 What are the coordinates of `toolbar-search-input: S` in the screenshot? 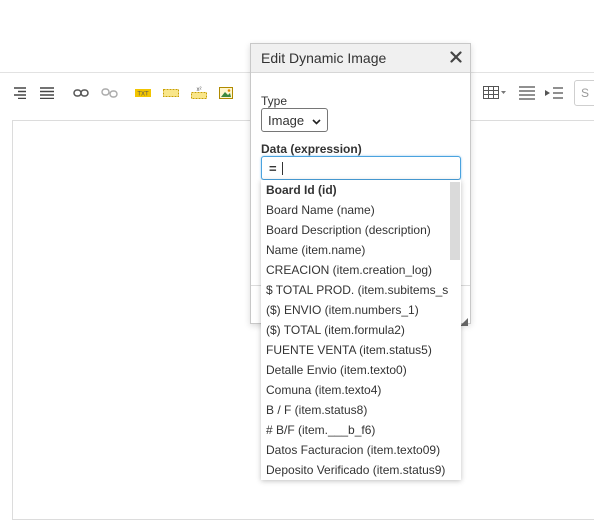 It's located at (584, 93).